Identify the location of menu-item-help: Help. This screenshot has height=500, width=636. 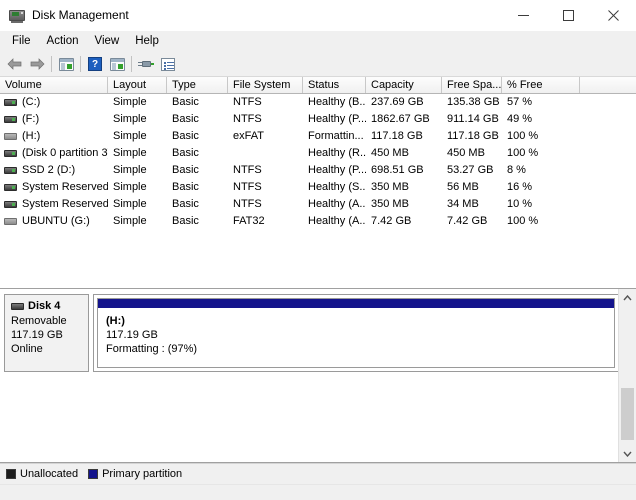
(147, 41).